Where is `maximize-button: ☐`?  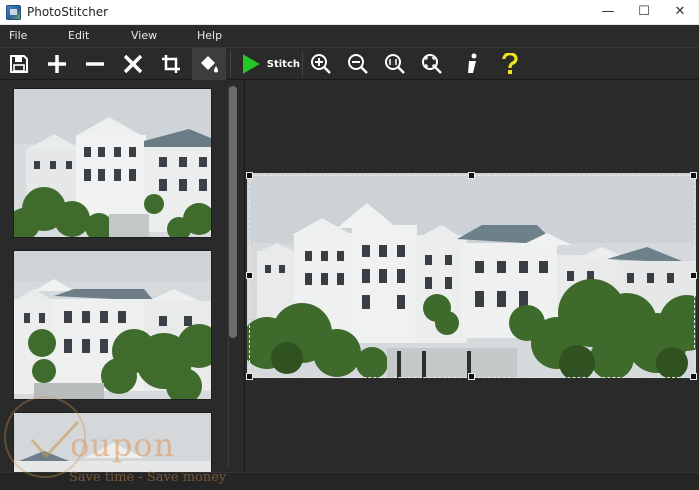 maximize-button: ☐ is located at coordinates (644, 12).